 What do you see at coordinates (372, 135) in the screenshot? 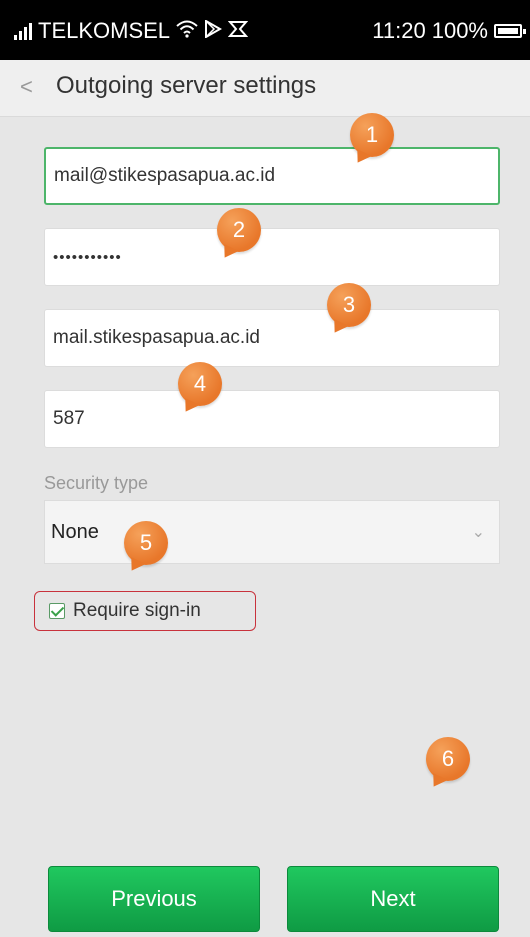
I see `annotation-marker-1: 1` at bounding box center [372, 135].